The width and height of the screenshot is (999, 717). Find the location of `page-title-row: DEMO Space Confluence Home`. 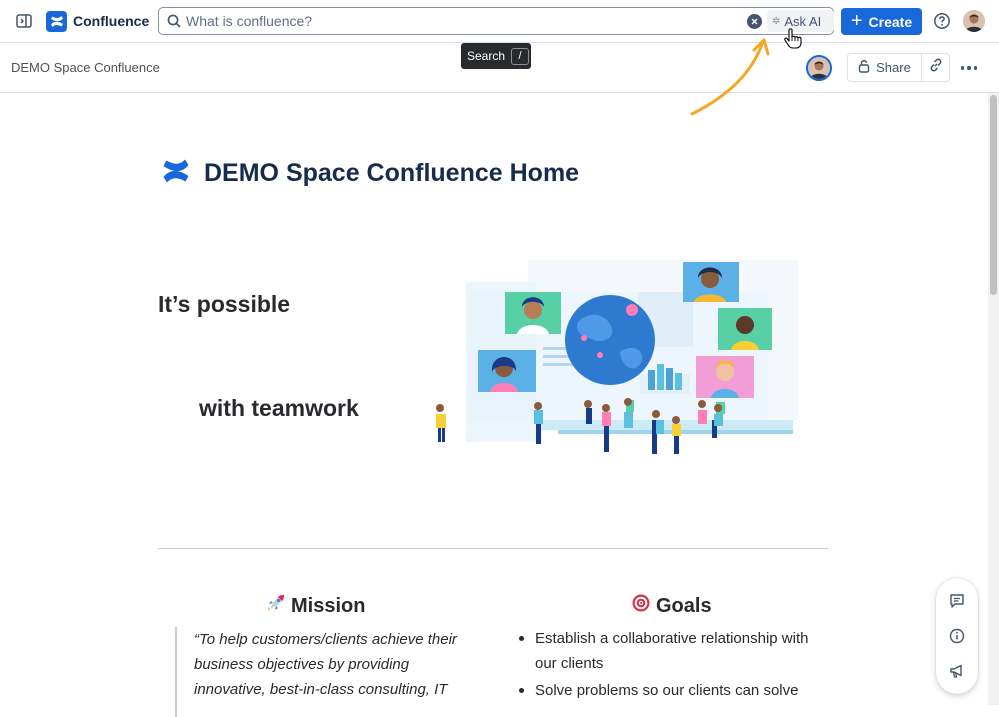

page-title-row: DEMO Space Confluence Home is located at coordinates (370, 173).